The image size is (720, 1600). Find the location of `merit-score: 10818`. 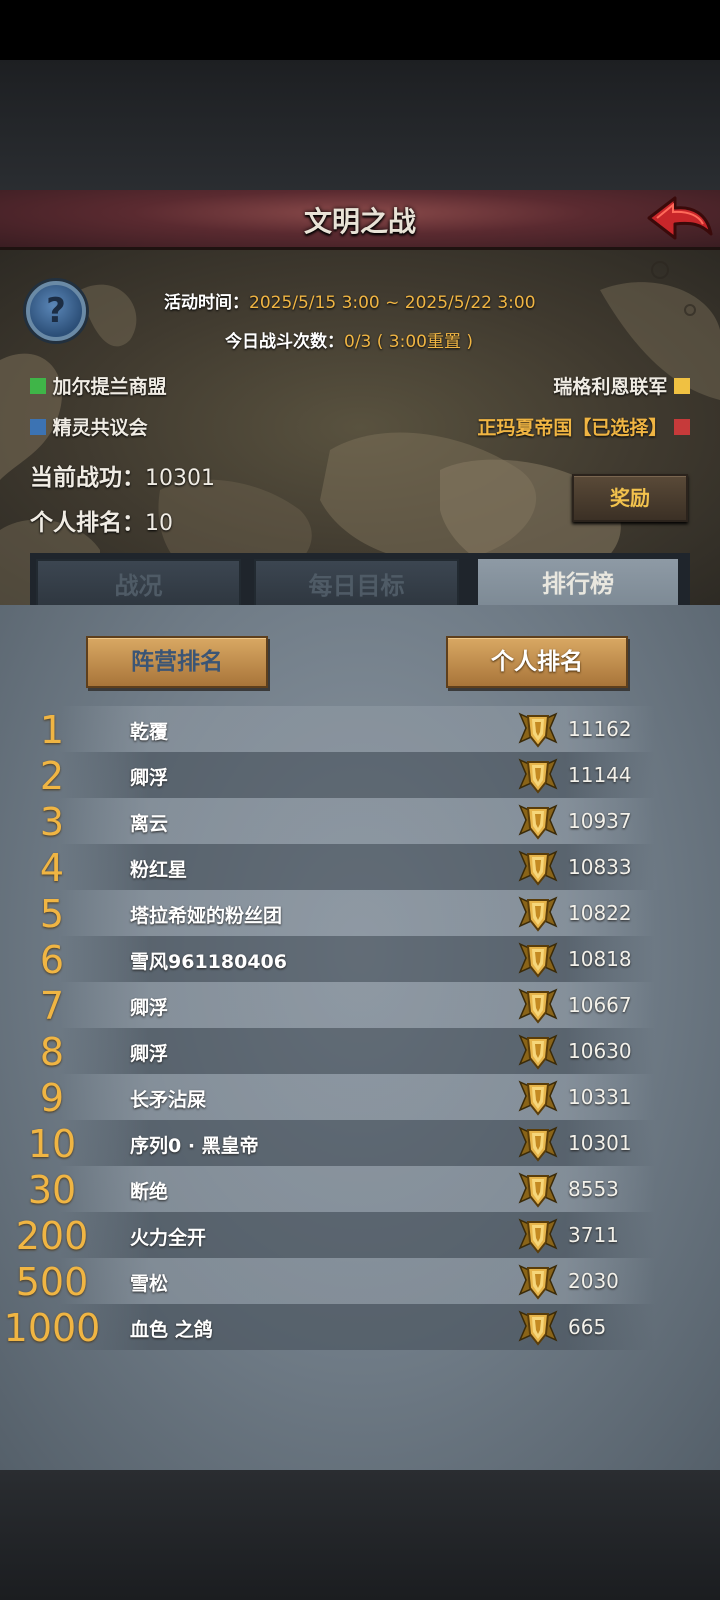

merit-score: 10818 is located at coordinates (600, 959).